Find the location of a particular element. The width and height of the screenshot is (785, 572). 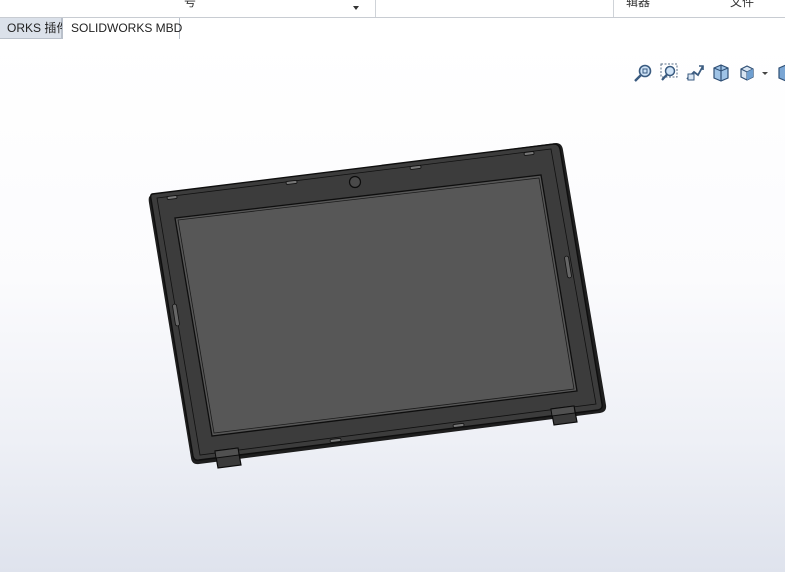

hinge-left is located at coordinates (228, 458).